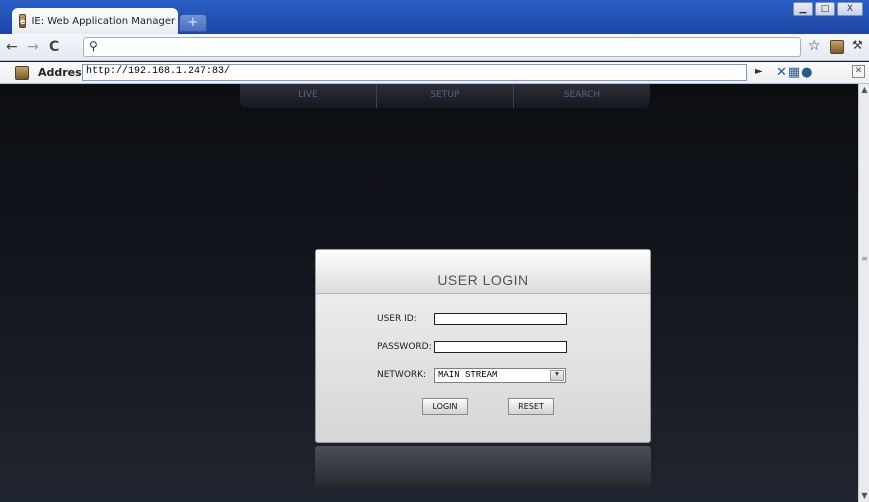  I want to click on go-icon: ►, so click(759, 71).